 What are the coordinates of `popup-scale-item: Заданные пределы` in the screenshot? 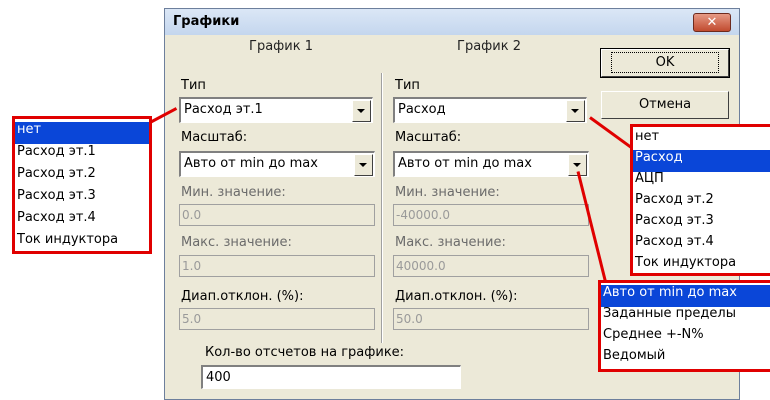 It's located at (685, 317).